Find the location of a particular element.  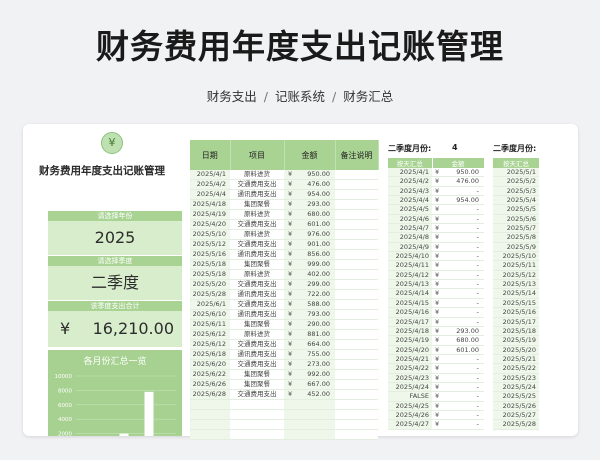

year-selector: 请选择年份 2025 is located at coordinates (115, 233).